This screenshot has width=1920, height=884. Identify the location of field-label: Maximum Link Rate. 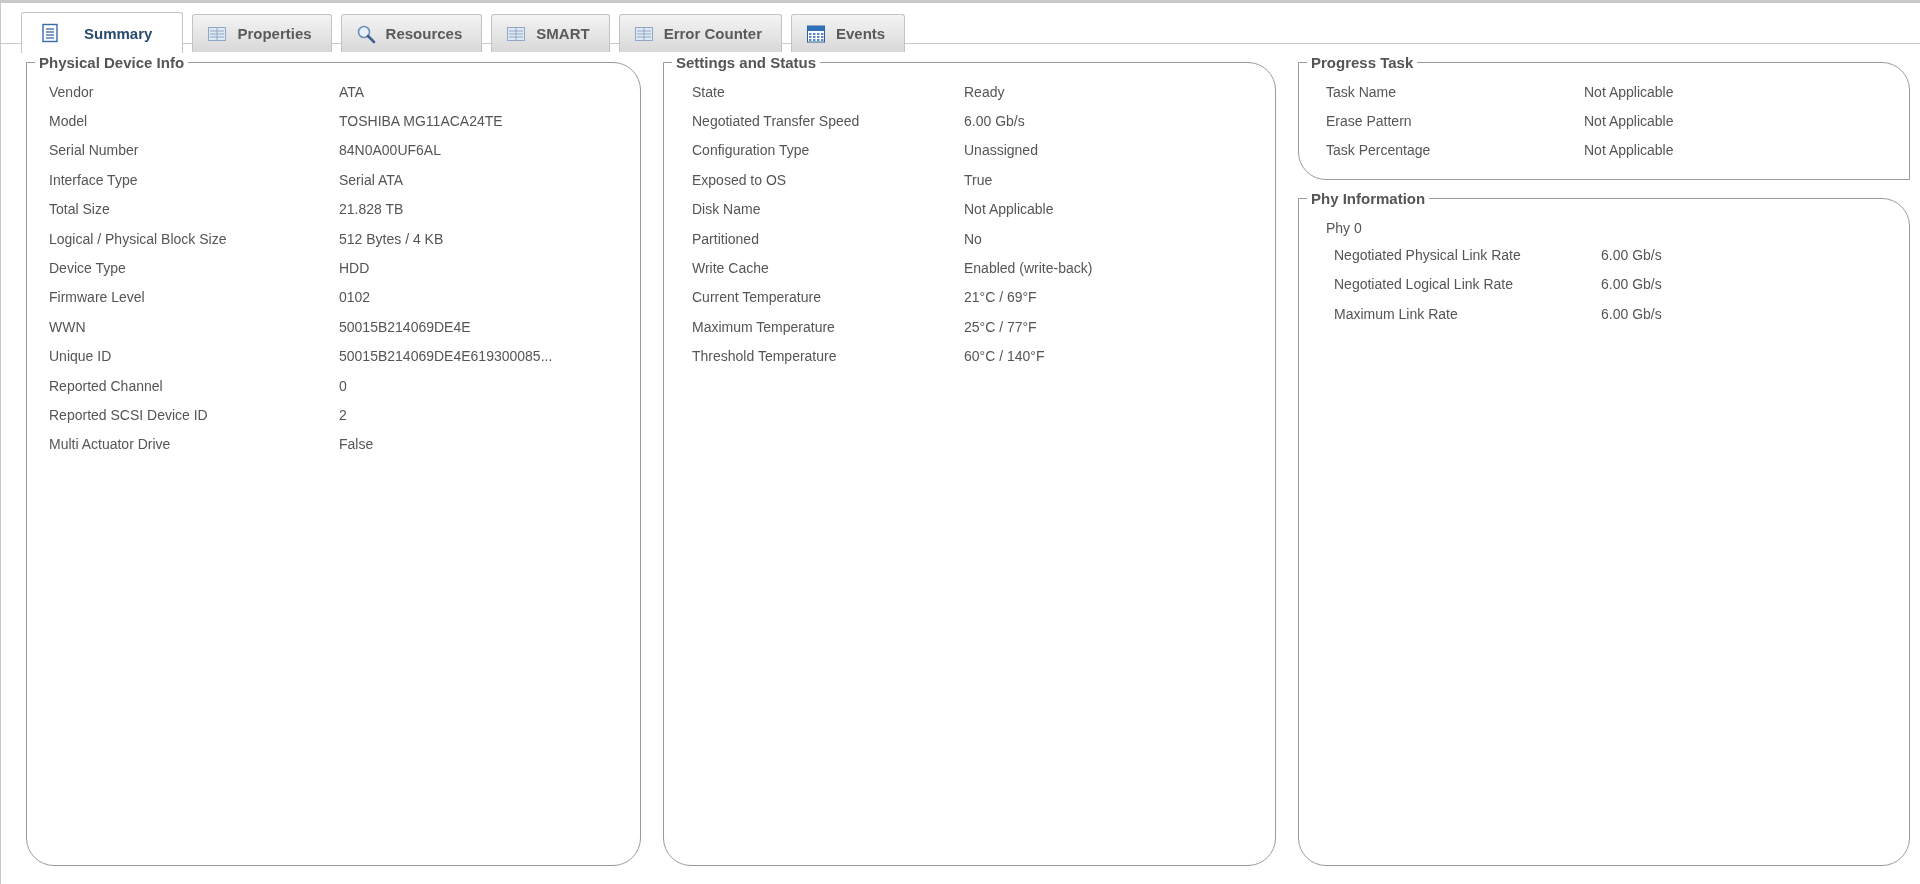
(1396, 313).